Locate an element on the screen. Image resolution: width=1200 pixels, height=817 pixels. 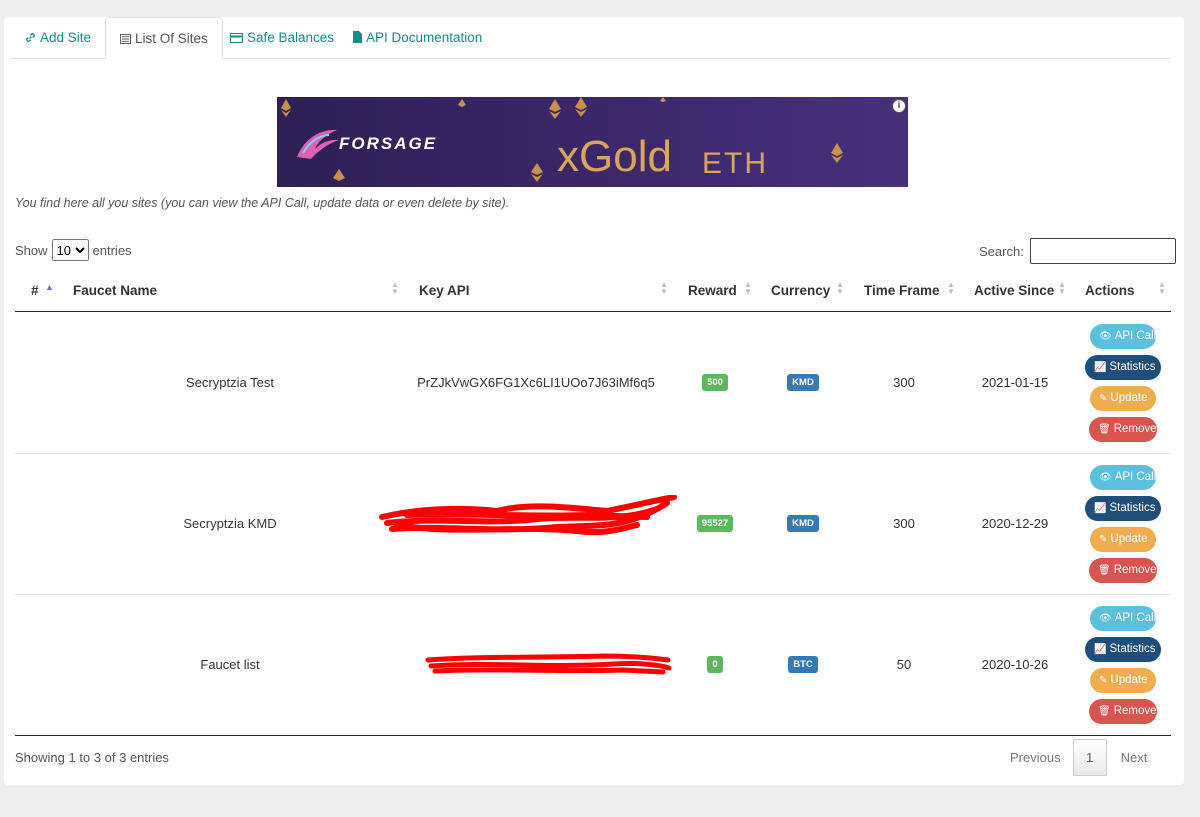
length-control: Show 10 entries is located at coordinates (73, 250).